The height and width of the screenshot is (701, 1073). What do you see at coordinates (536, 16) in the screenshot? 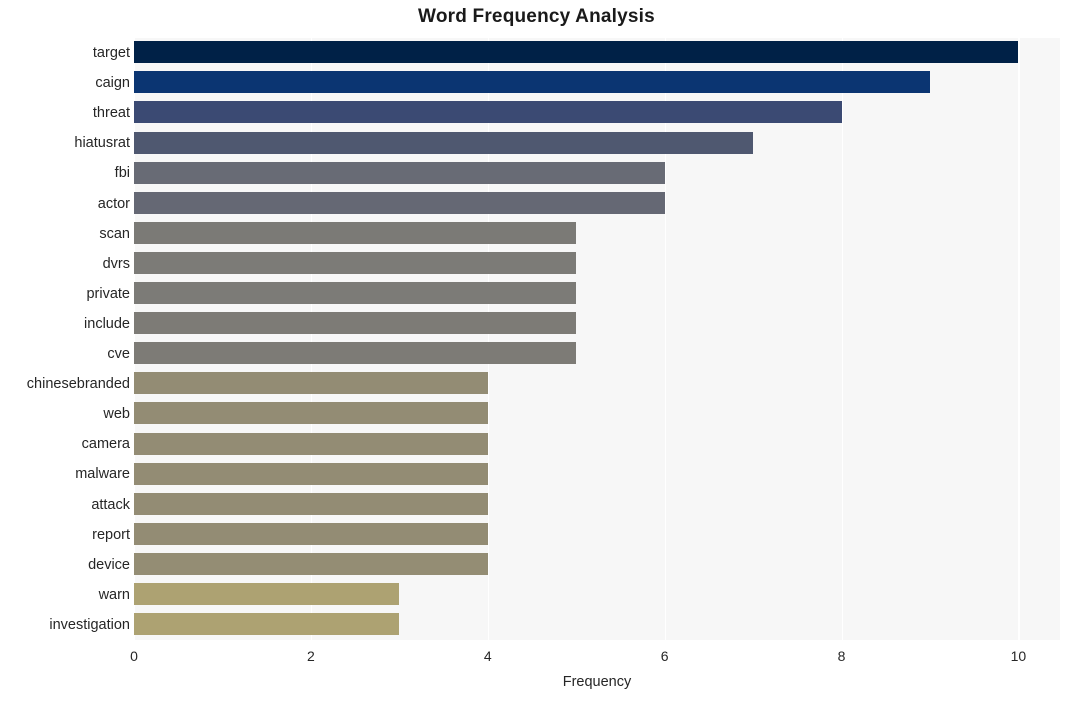
I see `chart-title: Word Frequency Analysis` at bounding box center [536, 16].